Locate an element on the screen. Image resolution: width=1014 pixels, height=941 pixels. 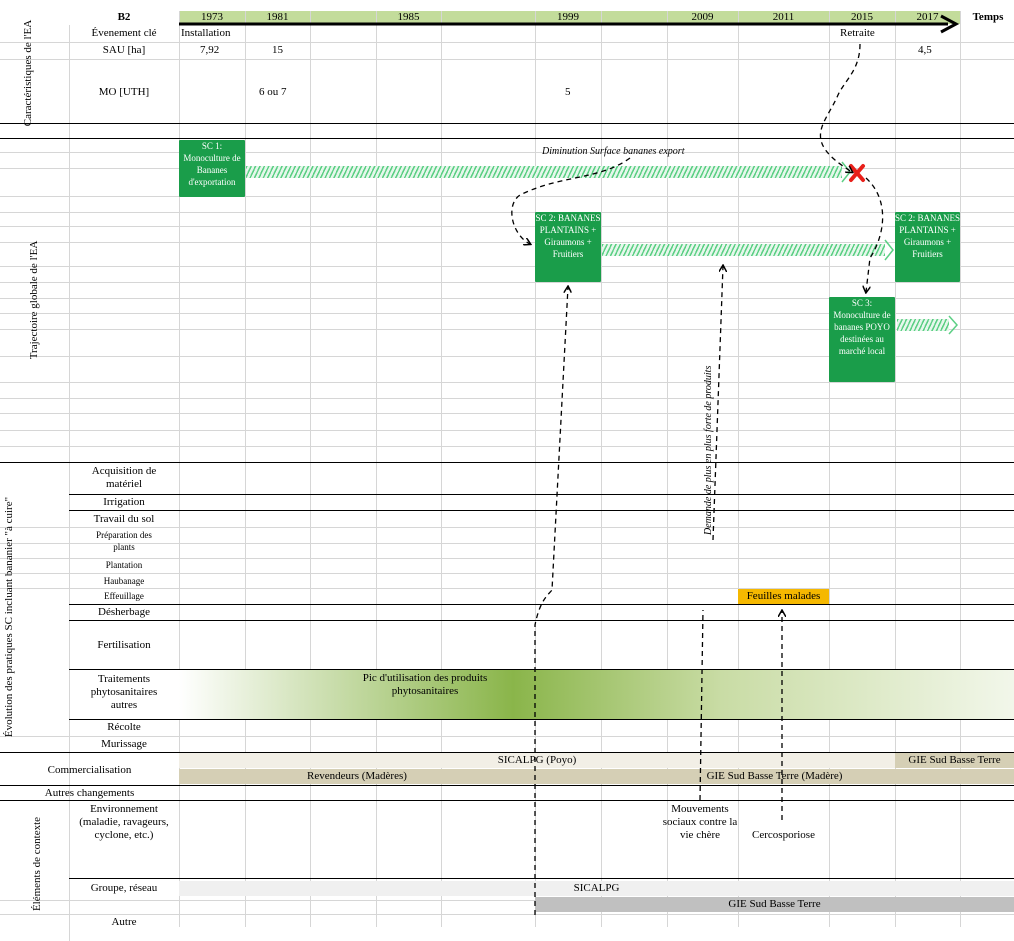
row-sau: SAU [ha] is located at coordinates (124, 50).